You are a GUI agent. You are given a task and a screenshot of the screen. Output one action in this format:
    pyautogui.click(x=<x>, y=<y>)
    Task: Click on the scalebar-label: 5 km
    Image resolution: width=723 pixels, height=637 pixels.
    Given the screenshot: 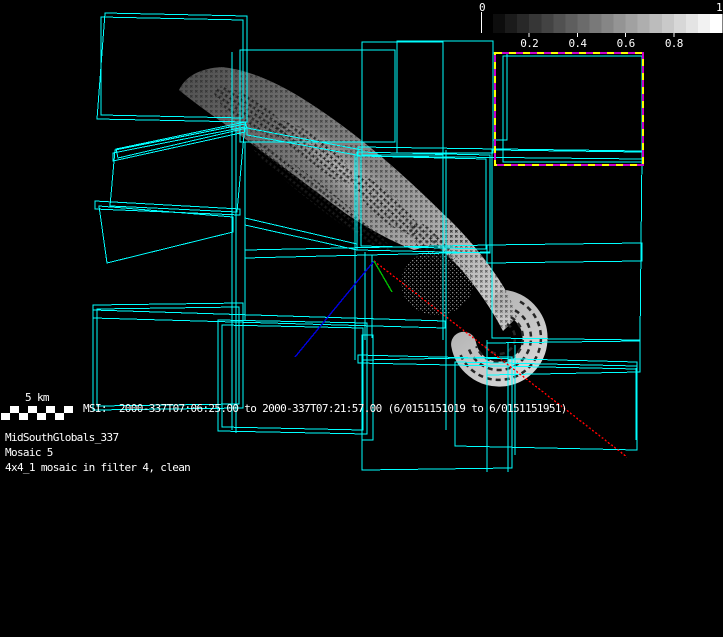 What is the action you would take?
    pyautogui.click(x=37, y=397)
    